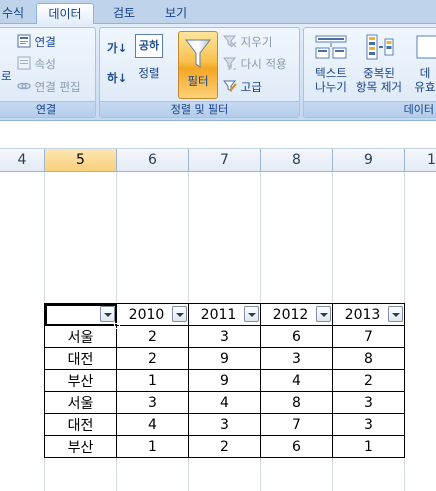 This screenshot has height=491, width=436. Describe the element at coordinates (24, 42) in the screenshot. I see `connections-icon` at that location.